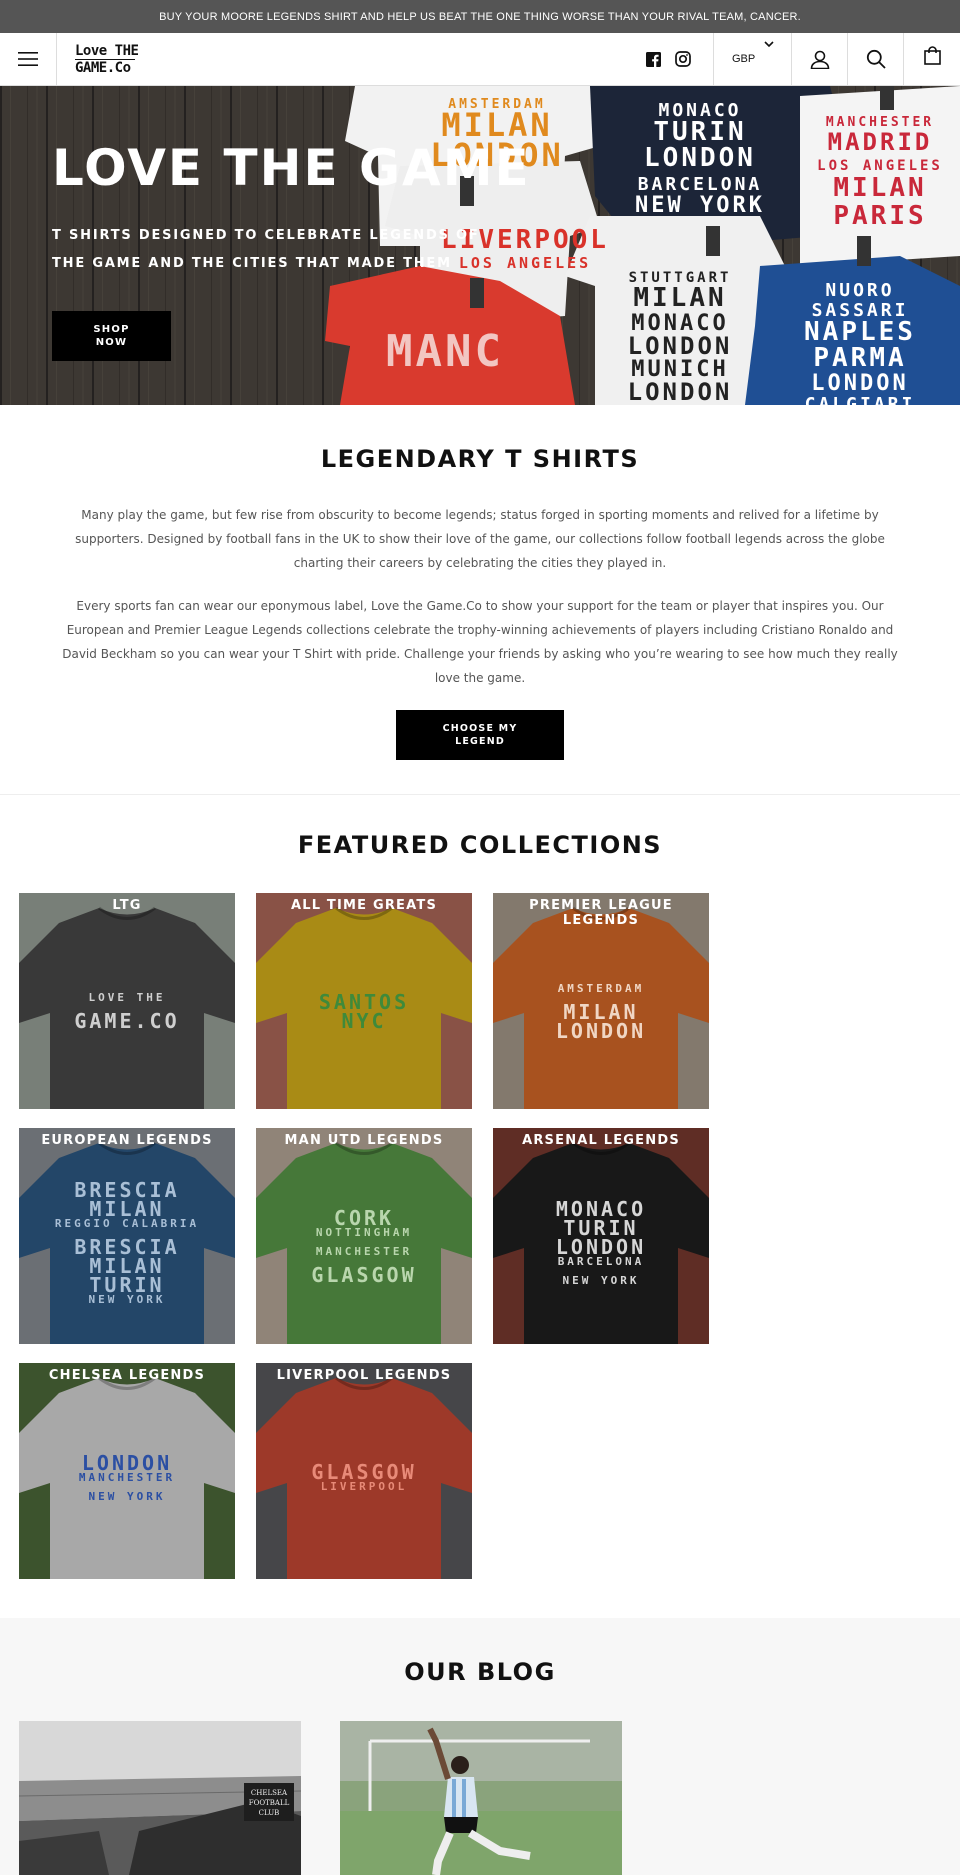 This screenshot has height=1875, width=960. I want to click on collection-print-text: NYC, so click(364, 1021).